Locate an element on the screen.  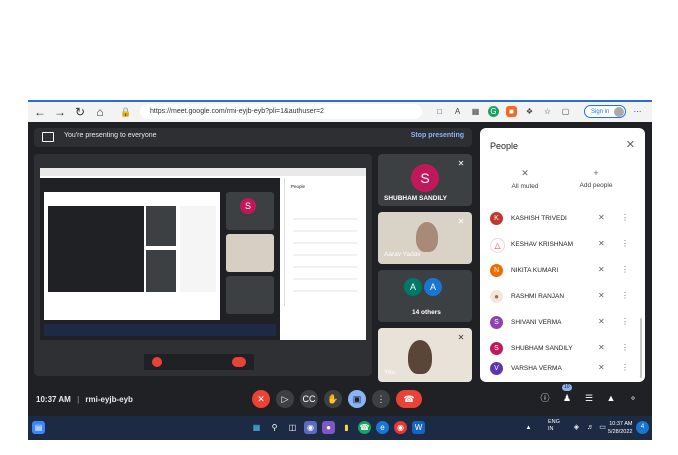
meeting-code: rmi-eyjb-eyb is located at coordinates (109, 399).